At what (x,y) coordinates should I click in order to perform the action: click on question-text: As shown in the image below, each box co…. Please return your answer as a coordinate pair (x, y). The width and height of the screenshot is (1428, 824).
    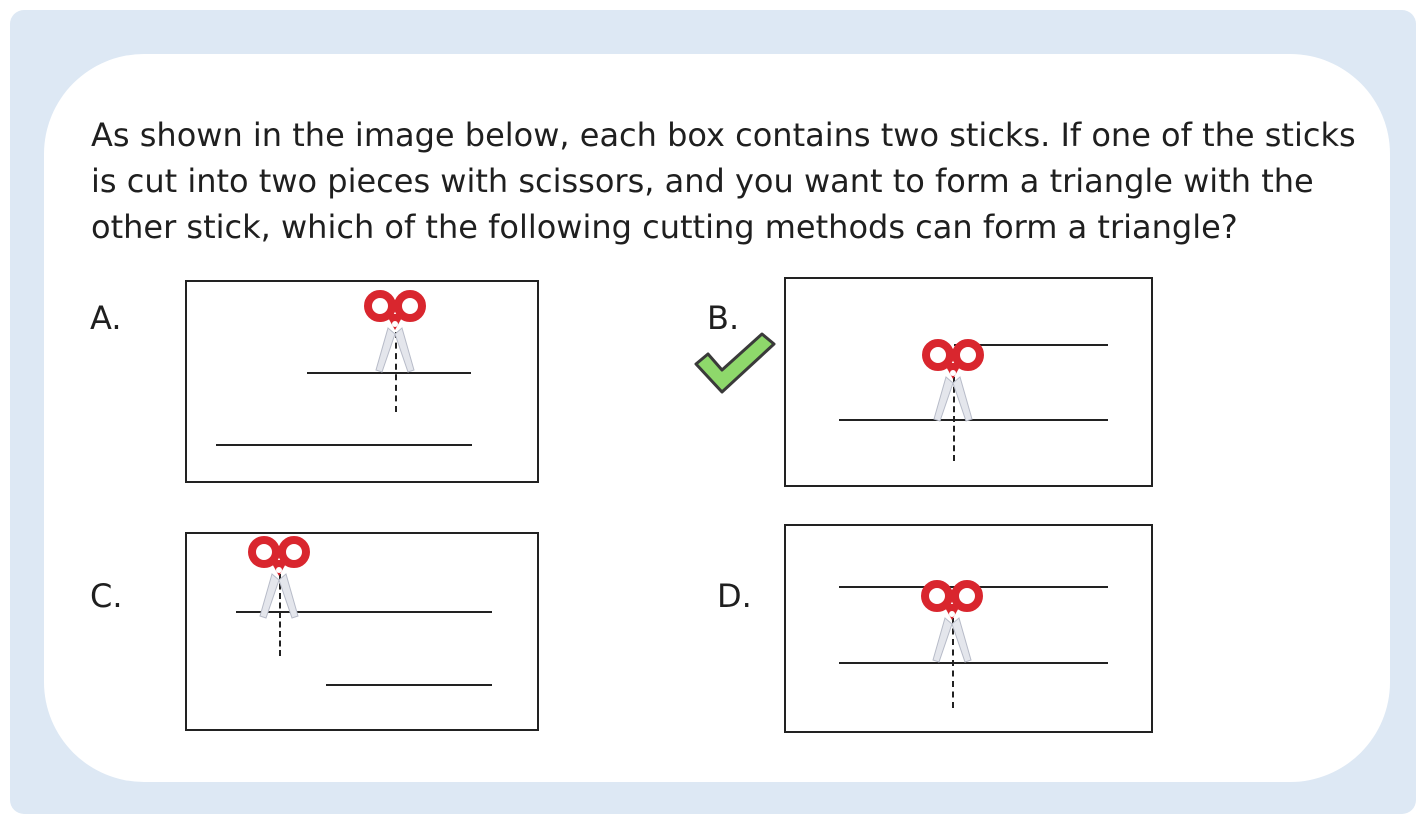
    Looking at the image, I should click on (723, 181).